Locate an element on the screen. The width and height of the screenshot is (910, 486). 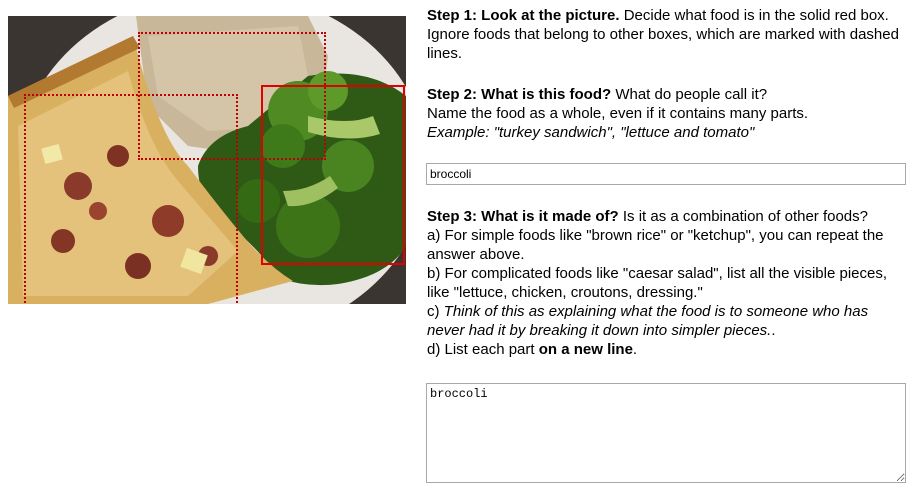
step-3-item-c-prefix: c) is located at coordinates (435, 311).